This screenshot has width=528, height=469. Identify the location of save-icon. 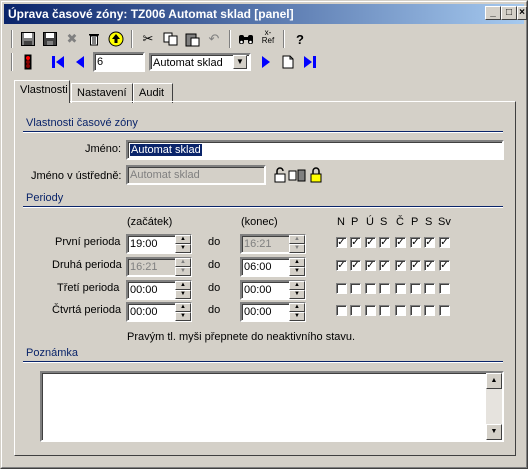
(28, 39).